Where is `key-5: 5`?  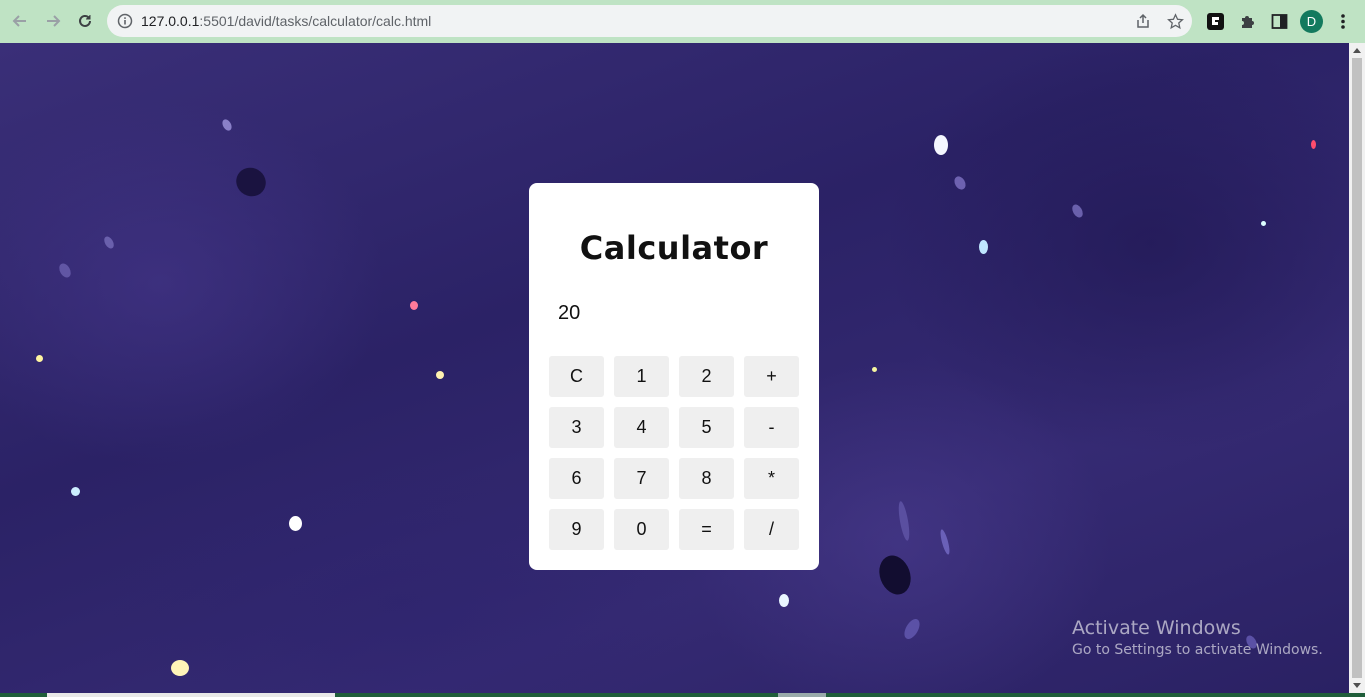 key-5: 5 is located at coordinates (706, 427).